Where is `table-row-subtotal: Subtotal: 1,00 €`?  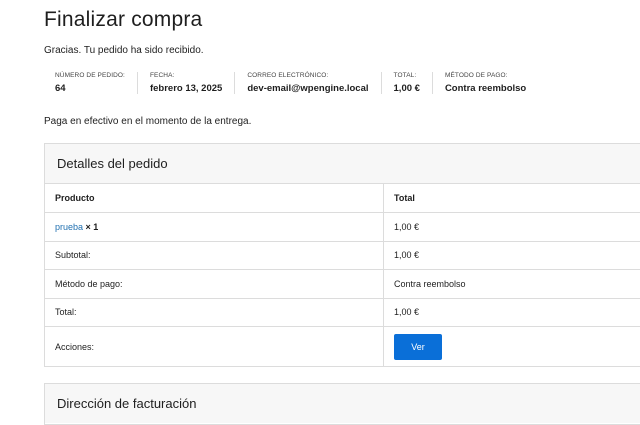 table-row-subtotal: Subtotal: 1,00 € is located at coordinates (342, 255).